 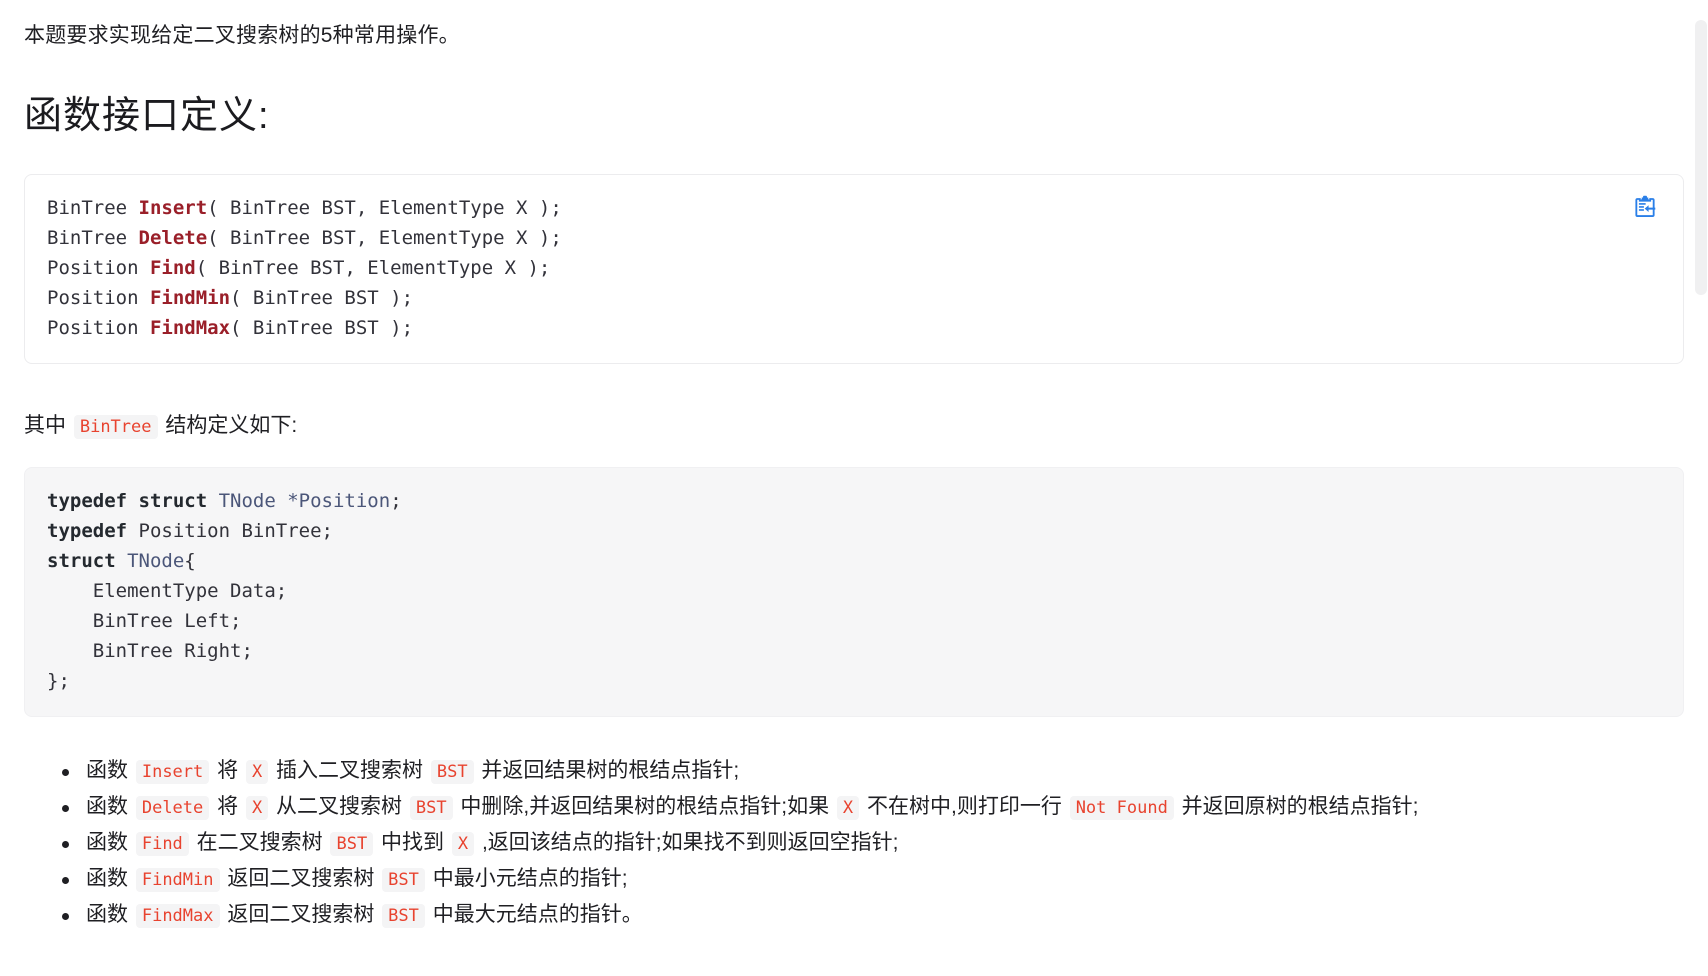 I want to click on code-token: ElementType Data;, so click(x=167, y=590).